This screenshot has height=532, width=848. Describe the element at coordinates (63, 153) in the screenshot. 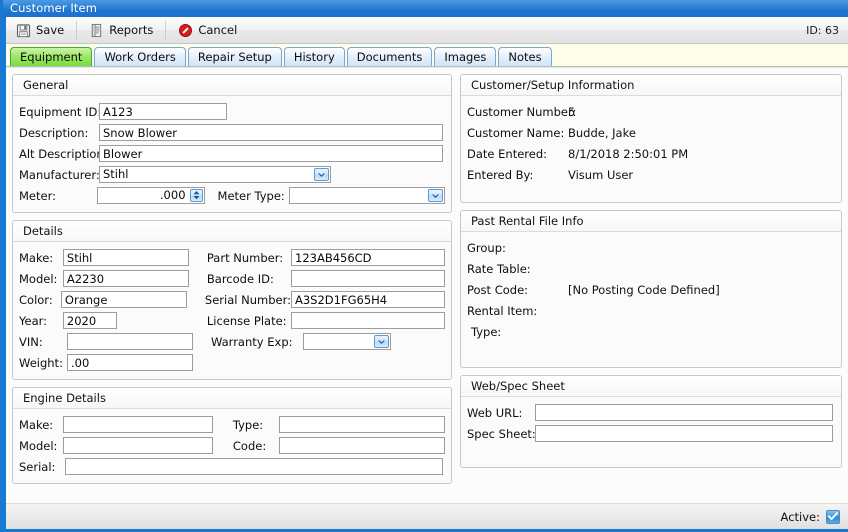

I see `alt-description-label: Alt Description:` at that location.